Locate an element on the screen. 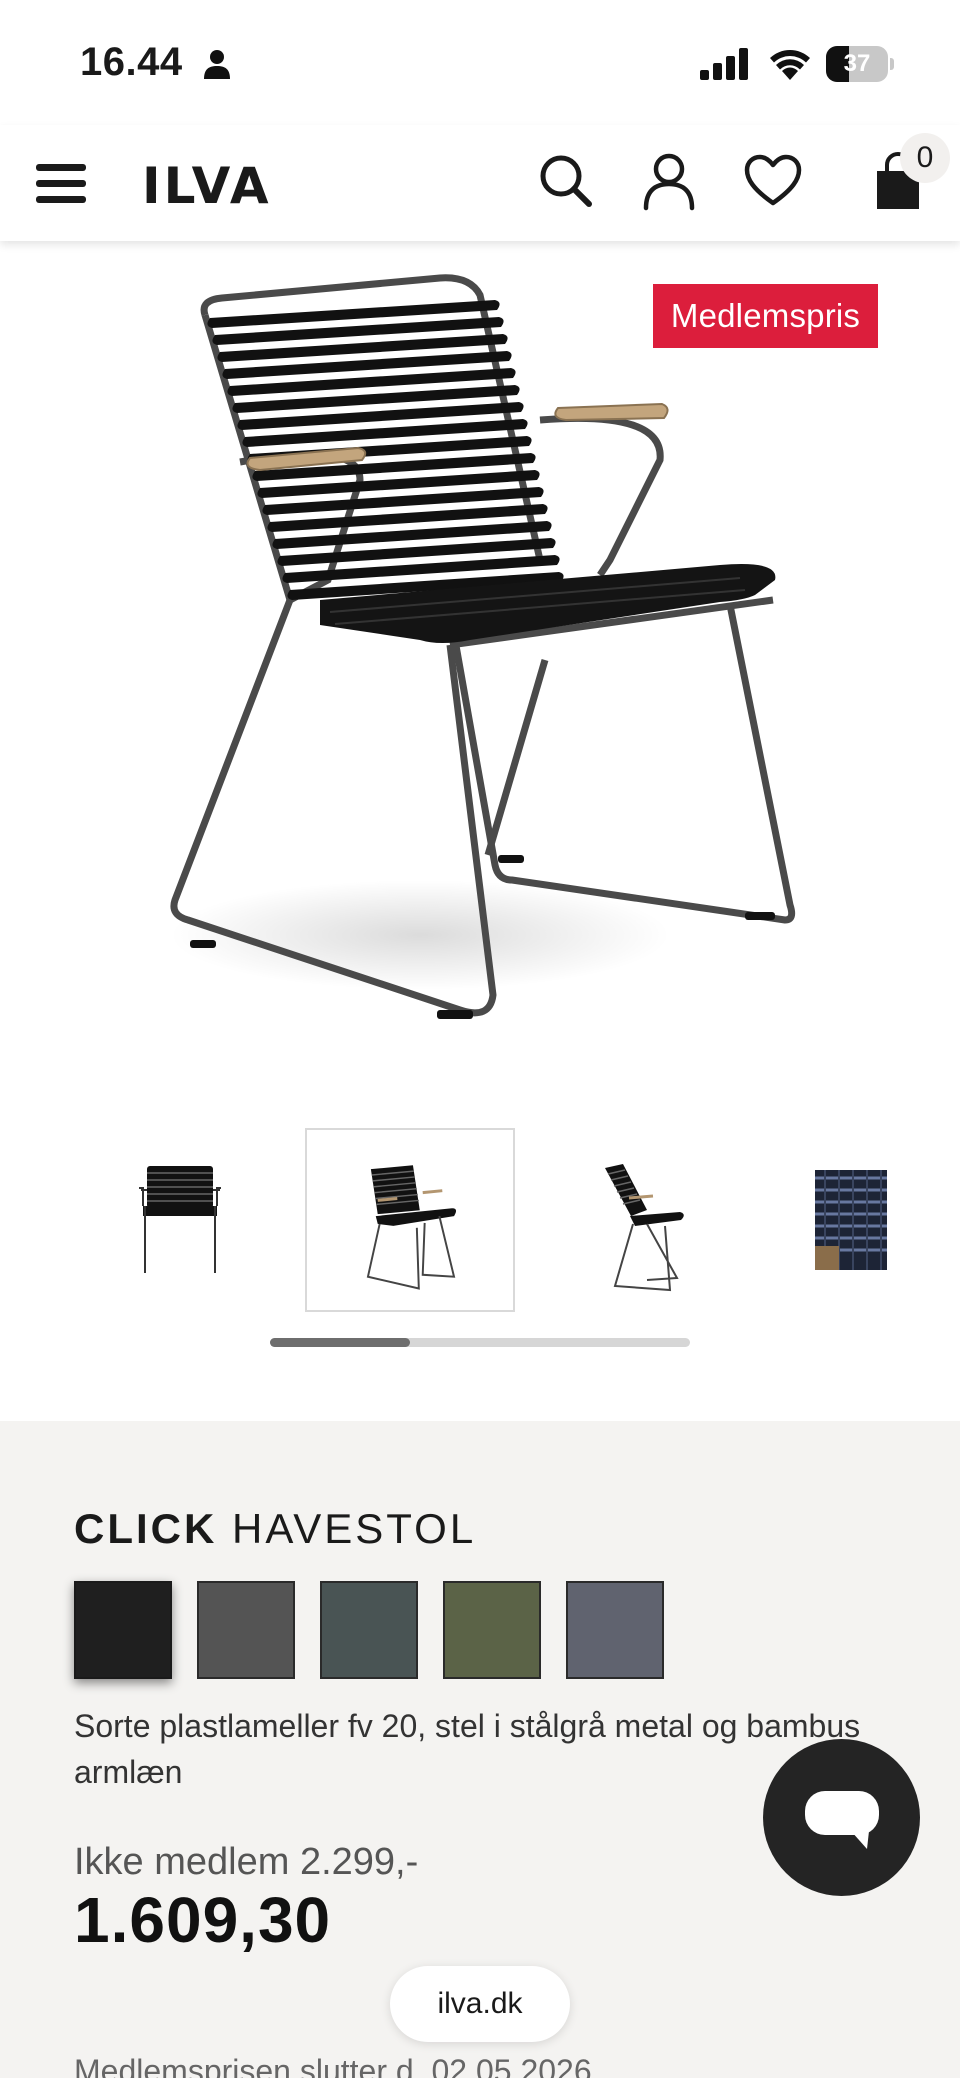 Image resolution: width=960 pixels, height=2078 pixels. wifi-icon is located at coordinates (790, 65).